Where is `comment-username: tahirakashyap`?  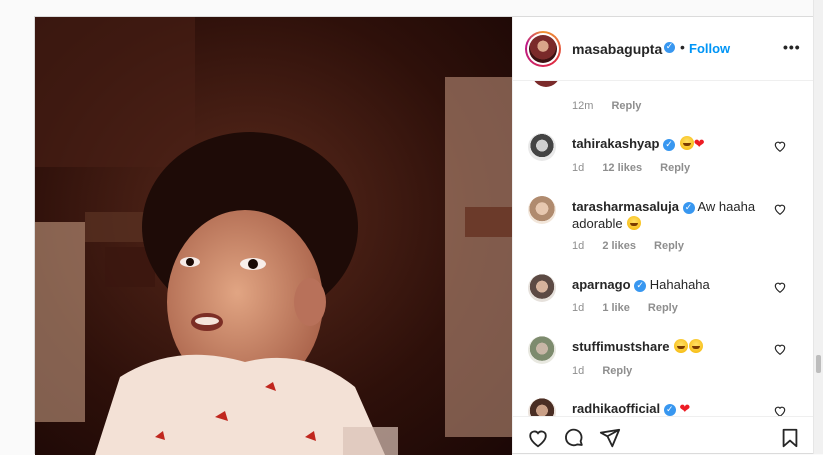 comment-username: tahirakashyap is located at coordinates (615, 143).